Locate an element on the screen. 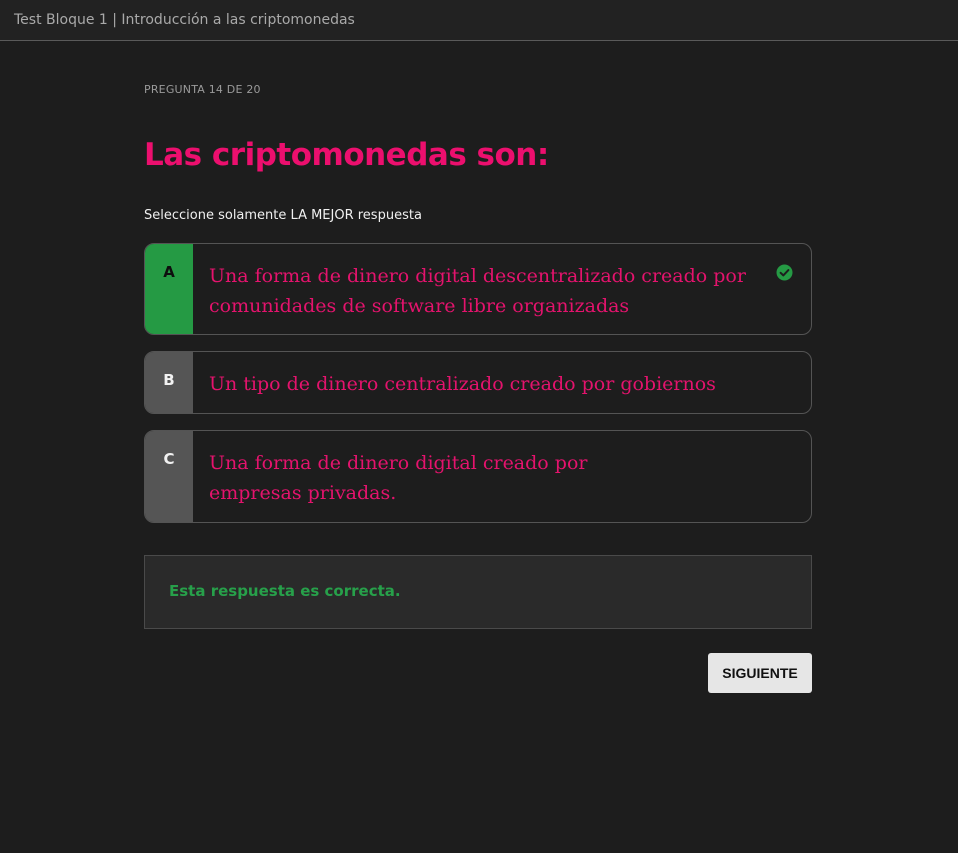 The image size is (958, 853). option-letter-badge: C is located at coordinates (169, 476).